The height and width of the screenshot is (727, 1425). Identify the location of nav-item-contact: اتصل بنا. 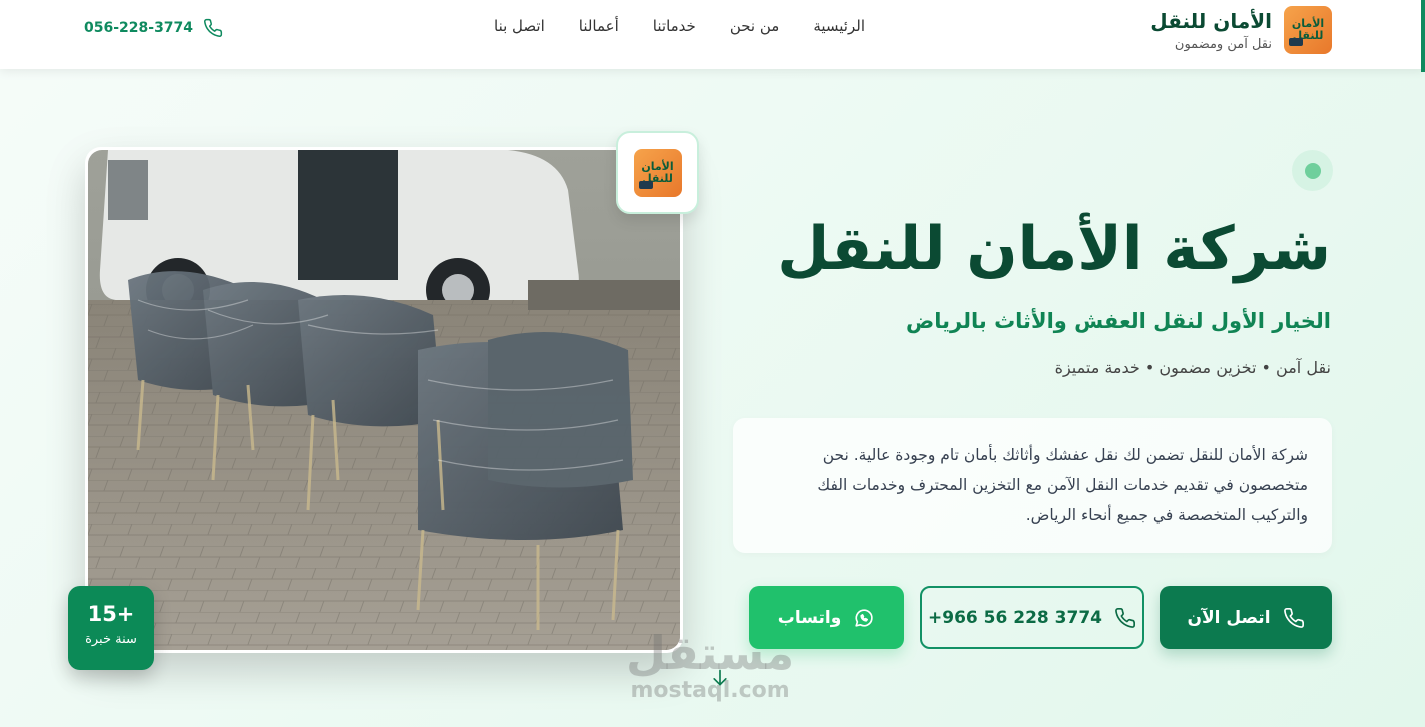
(519, 26).